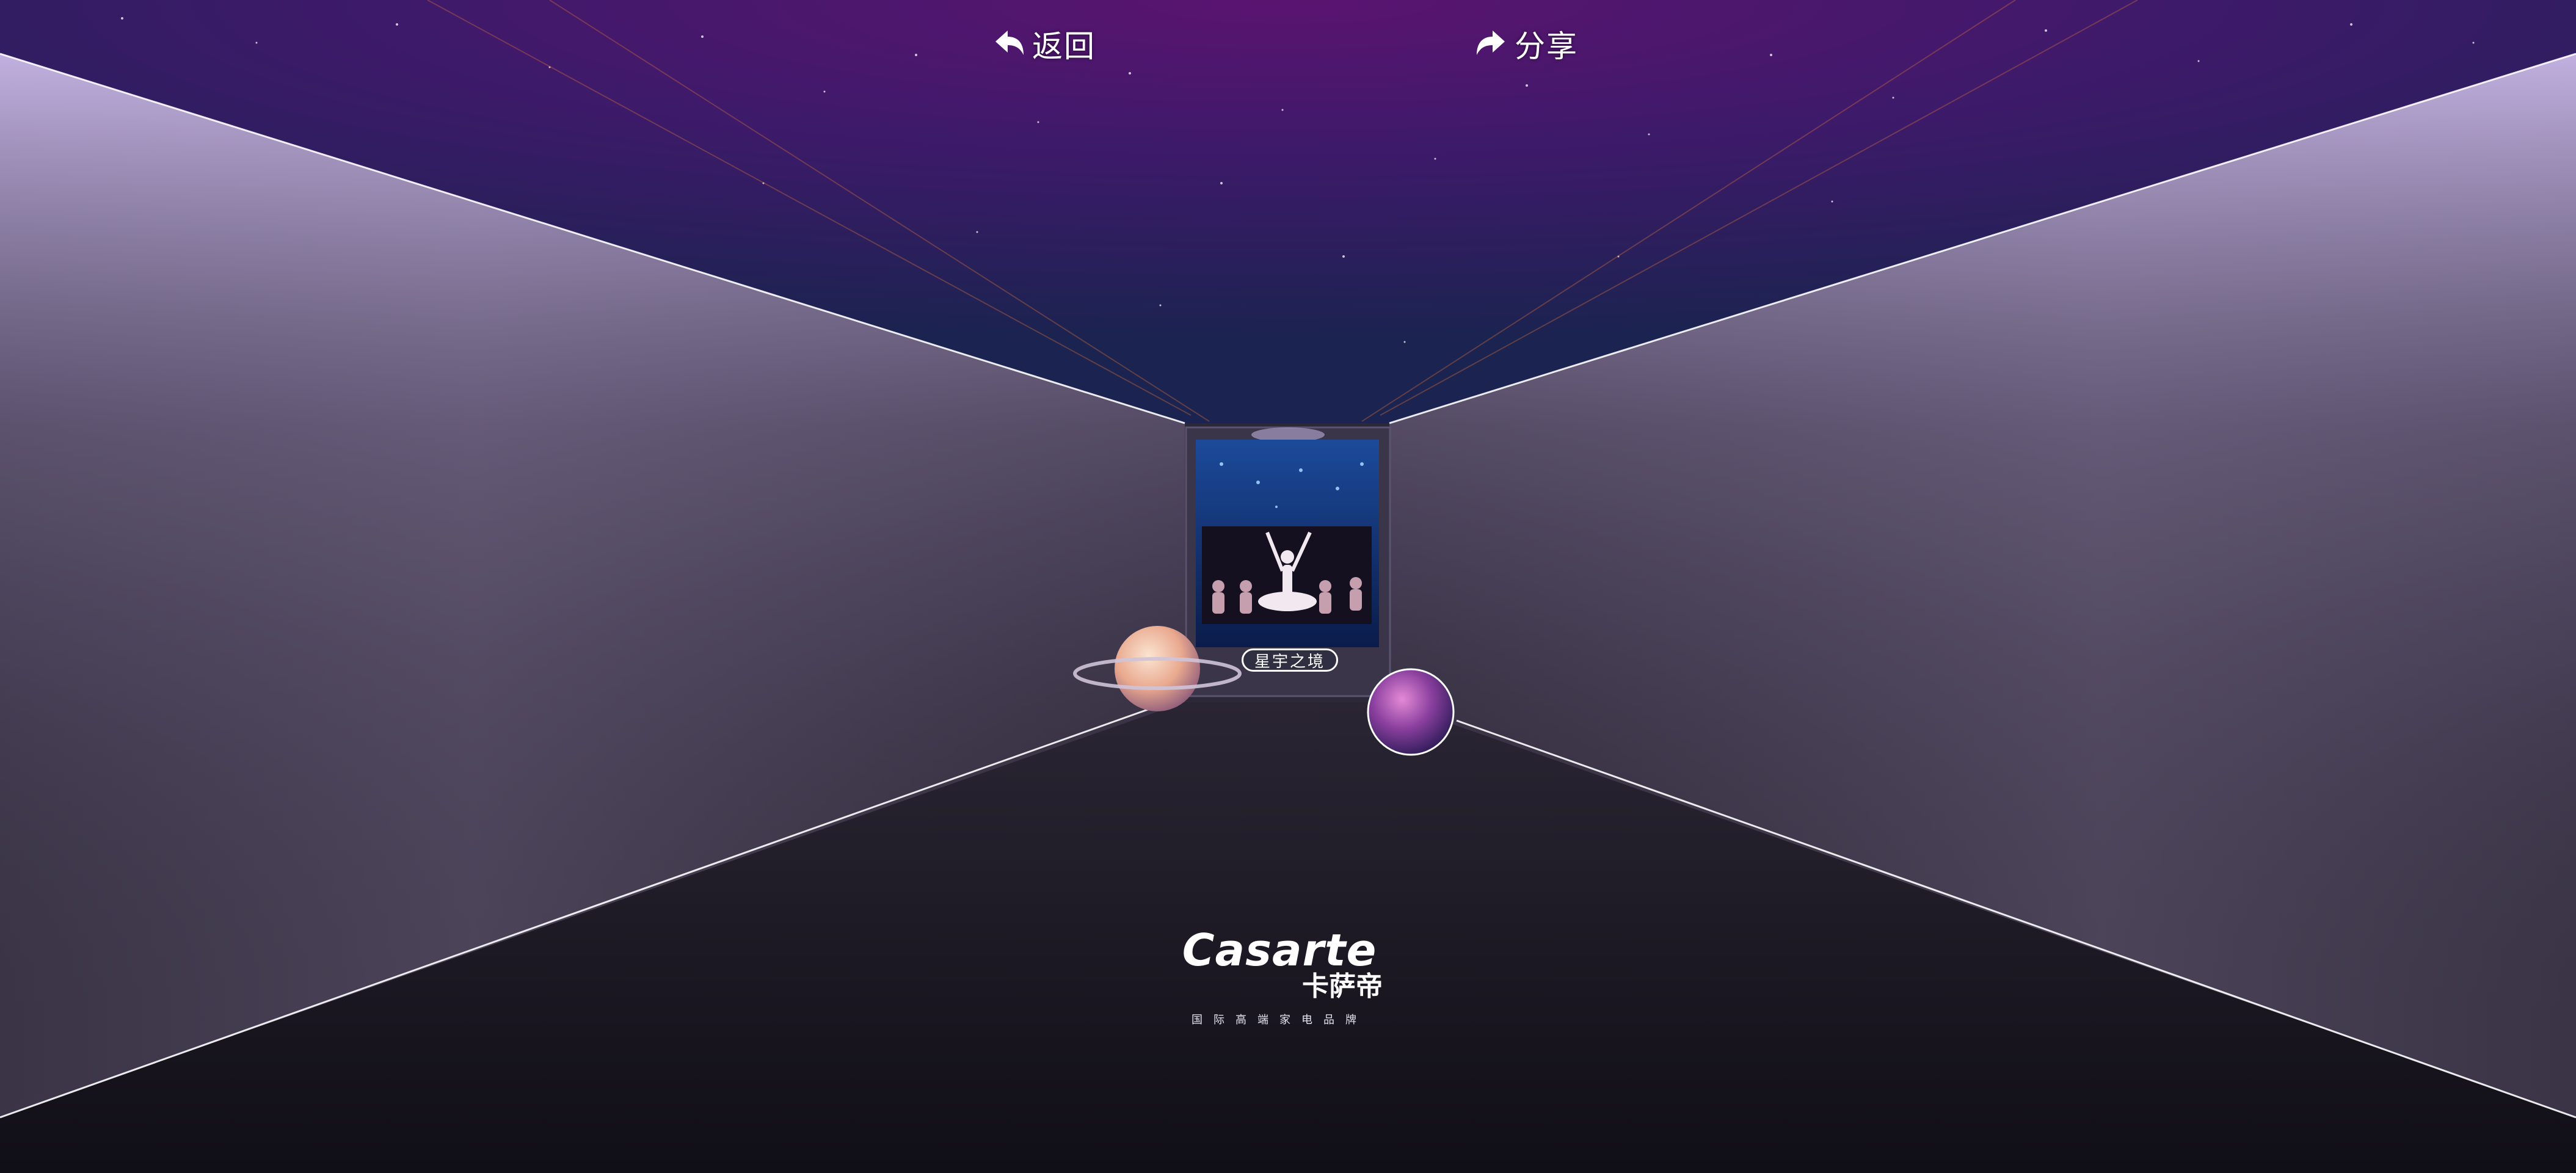  What do you see at coordinates (1279, 977) in the screenshot?
I see `brand-logo: Casarte 卡萨帝 国际高端家电品牌` at bounding box center [1279, 977].